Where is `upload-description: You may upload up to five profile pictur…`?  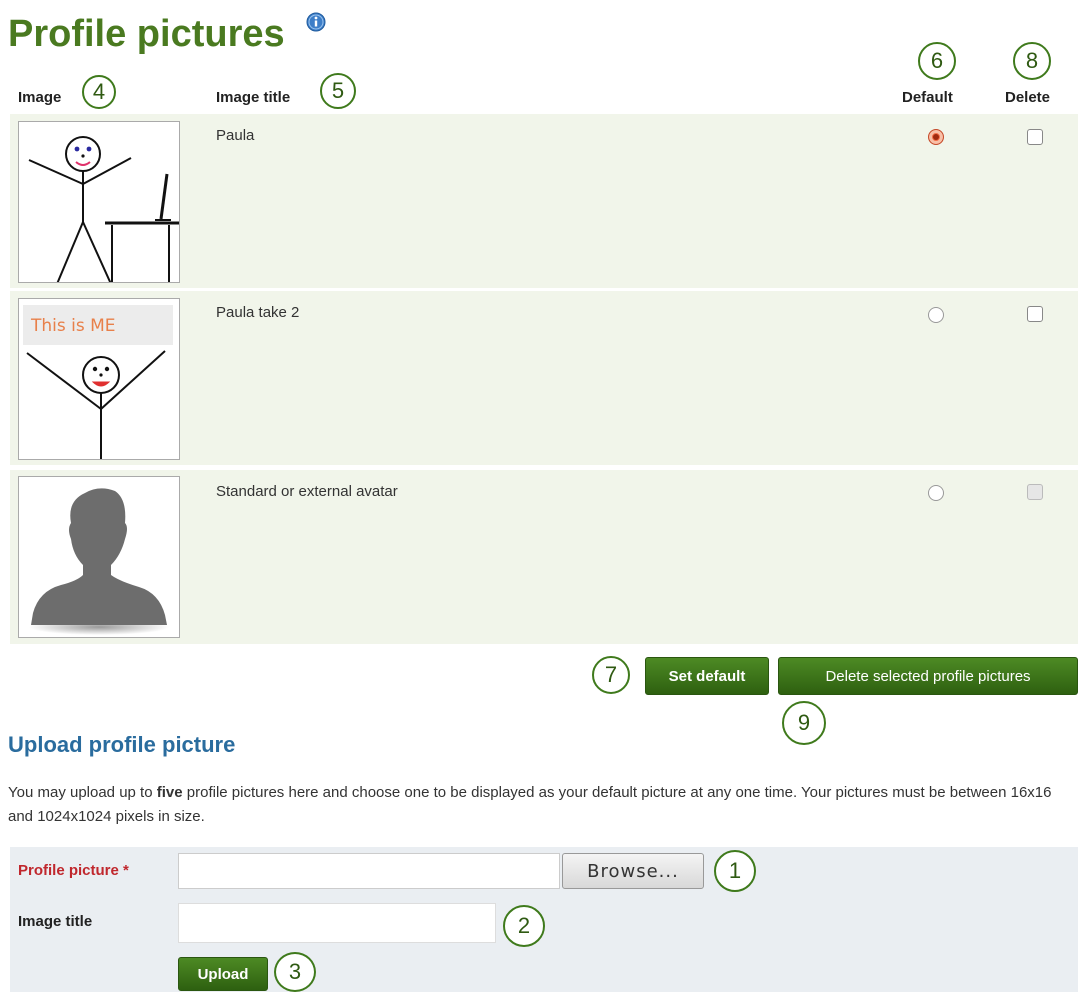
upload-description: You may upload up to five profile pictur… is located at coordinates (530, 804).